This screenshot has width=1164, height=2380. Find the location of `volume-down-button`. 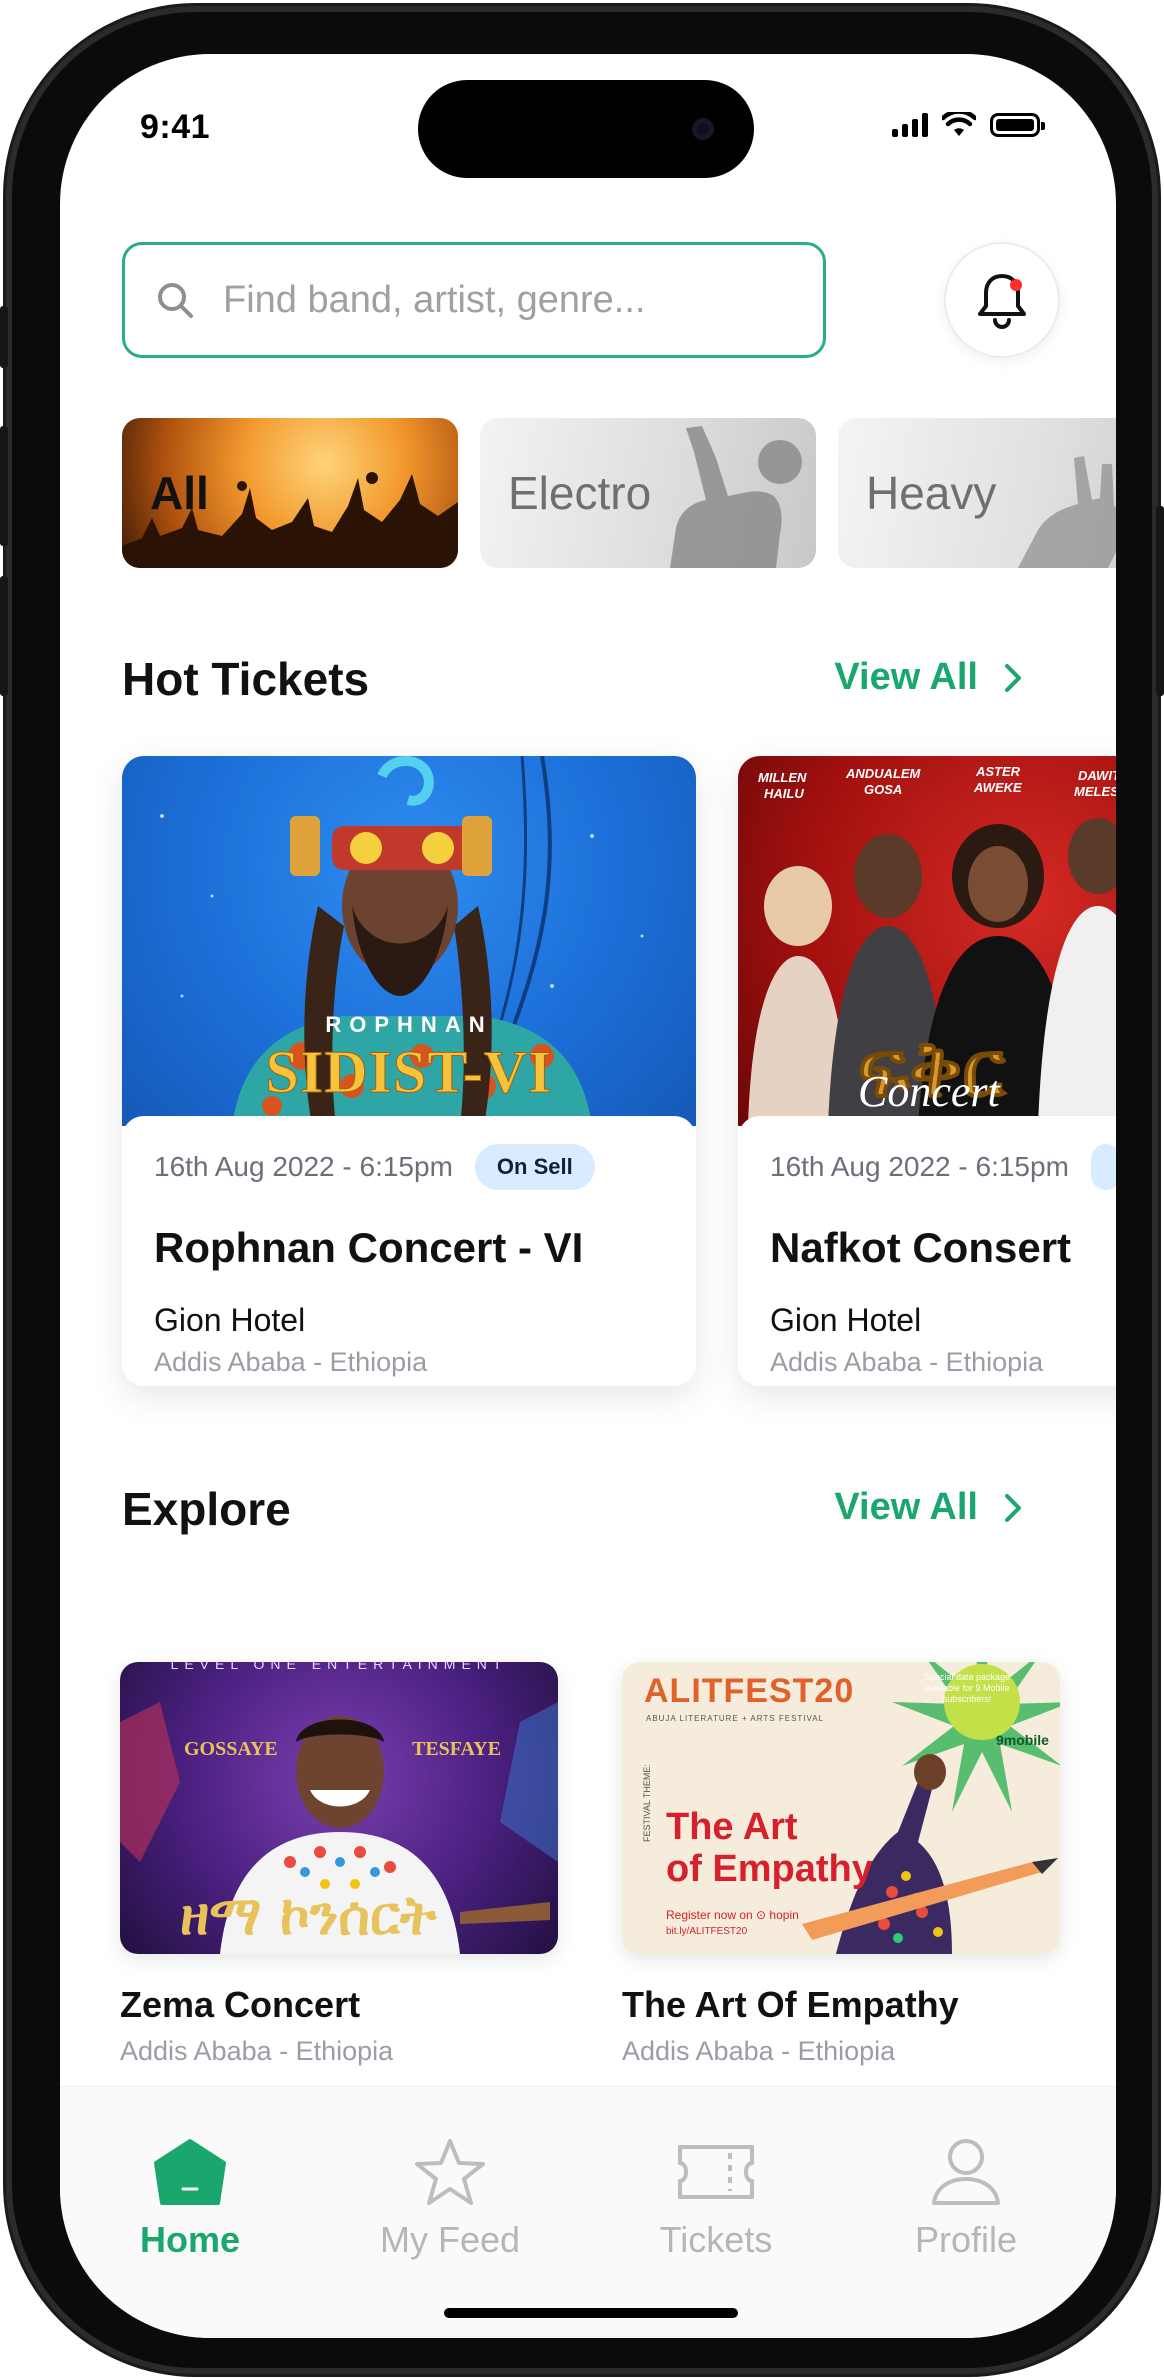

volume-down-button is located at coordinates (4, 636).